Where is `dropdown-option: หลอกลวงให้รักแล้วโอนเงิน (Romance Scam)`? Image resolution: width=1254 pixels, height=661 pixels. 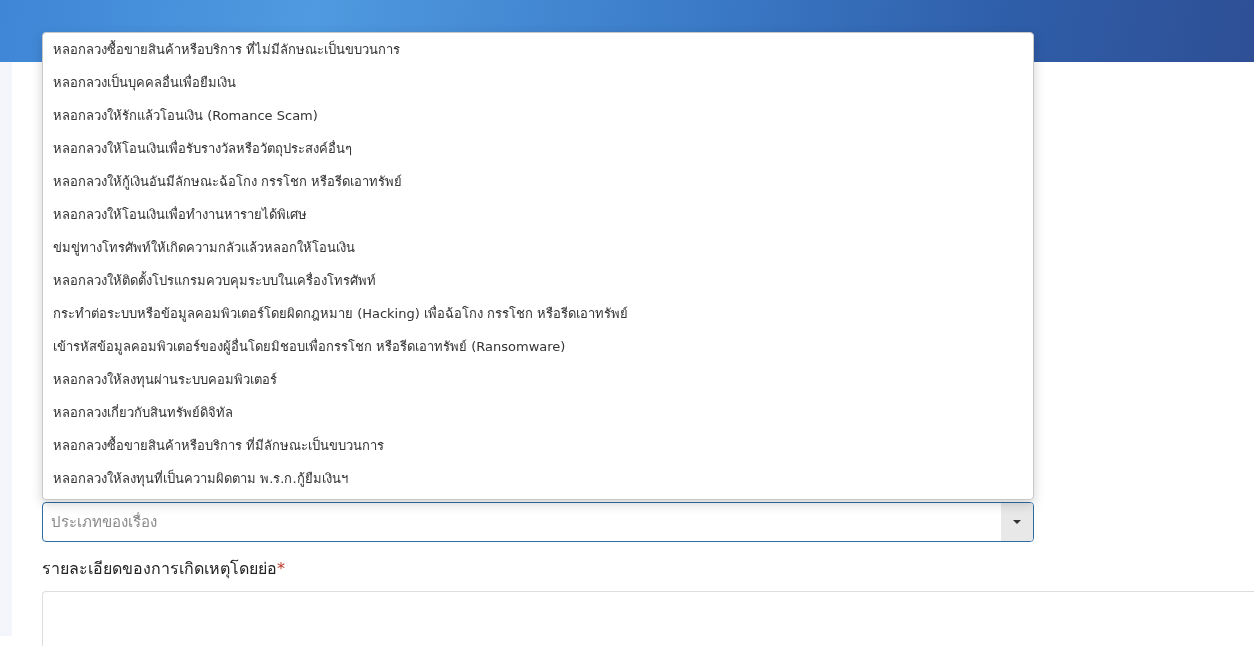
dropdown-option: หลอกลวงให้รักแล้วโอนเงิน (Romance Scam) is located at coordinates (538, 115).